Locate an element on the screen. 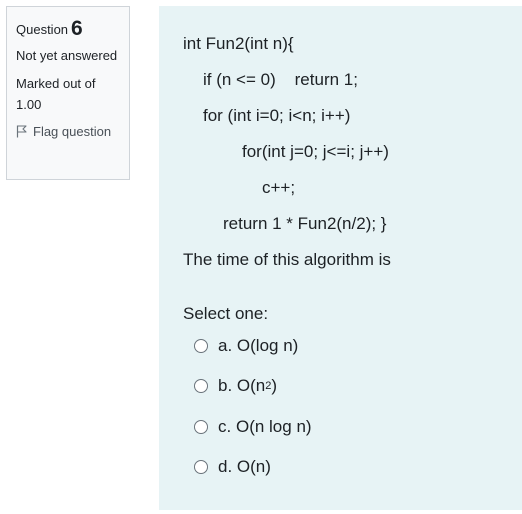 This screenshot has height=514, width=522. code-line-4: for(int j=0; j<=i; j++) is located at coordinates (315, 151).